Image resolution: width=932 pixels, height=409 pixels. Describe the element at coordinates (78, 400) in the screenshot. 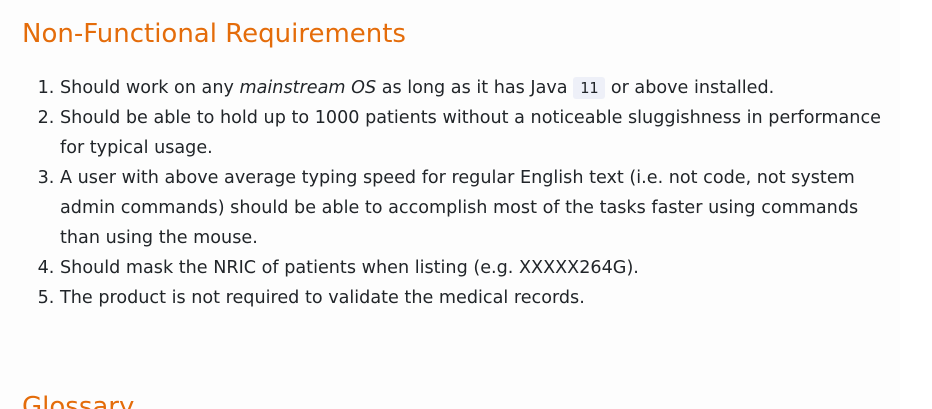

I see `section-heading-glossary: Glossary` at that location.